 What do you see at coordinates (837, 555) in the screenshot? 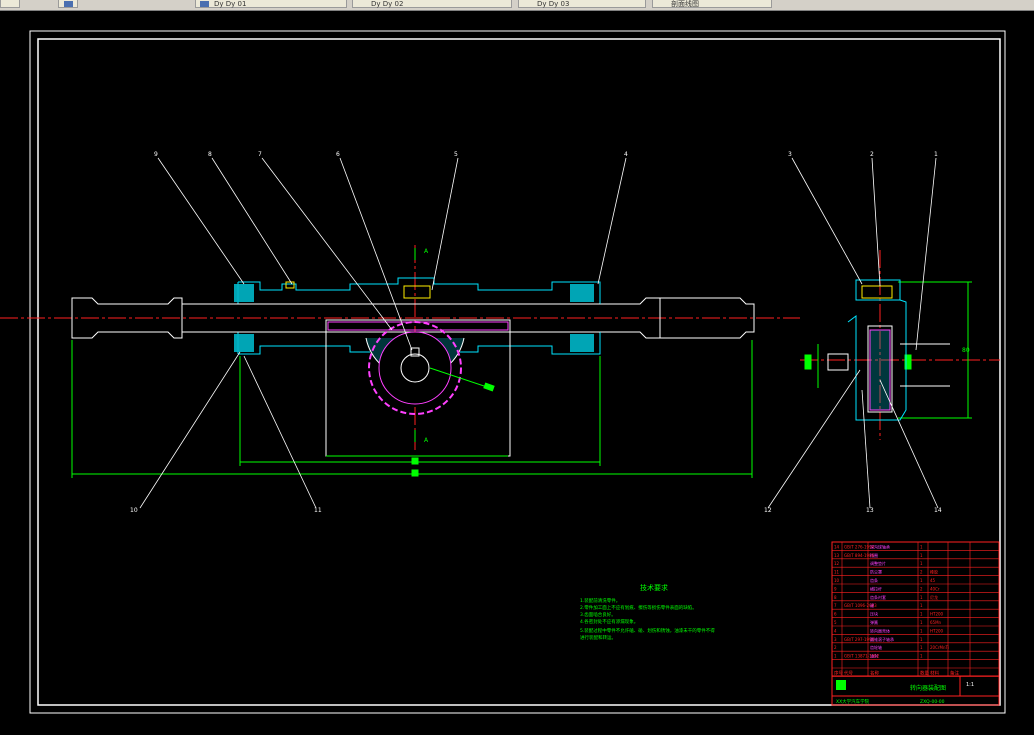
I see `parts-list-cell: 13` at bounding box center [837, 555].